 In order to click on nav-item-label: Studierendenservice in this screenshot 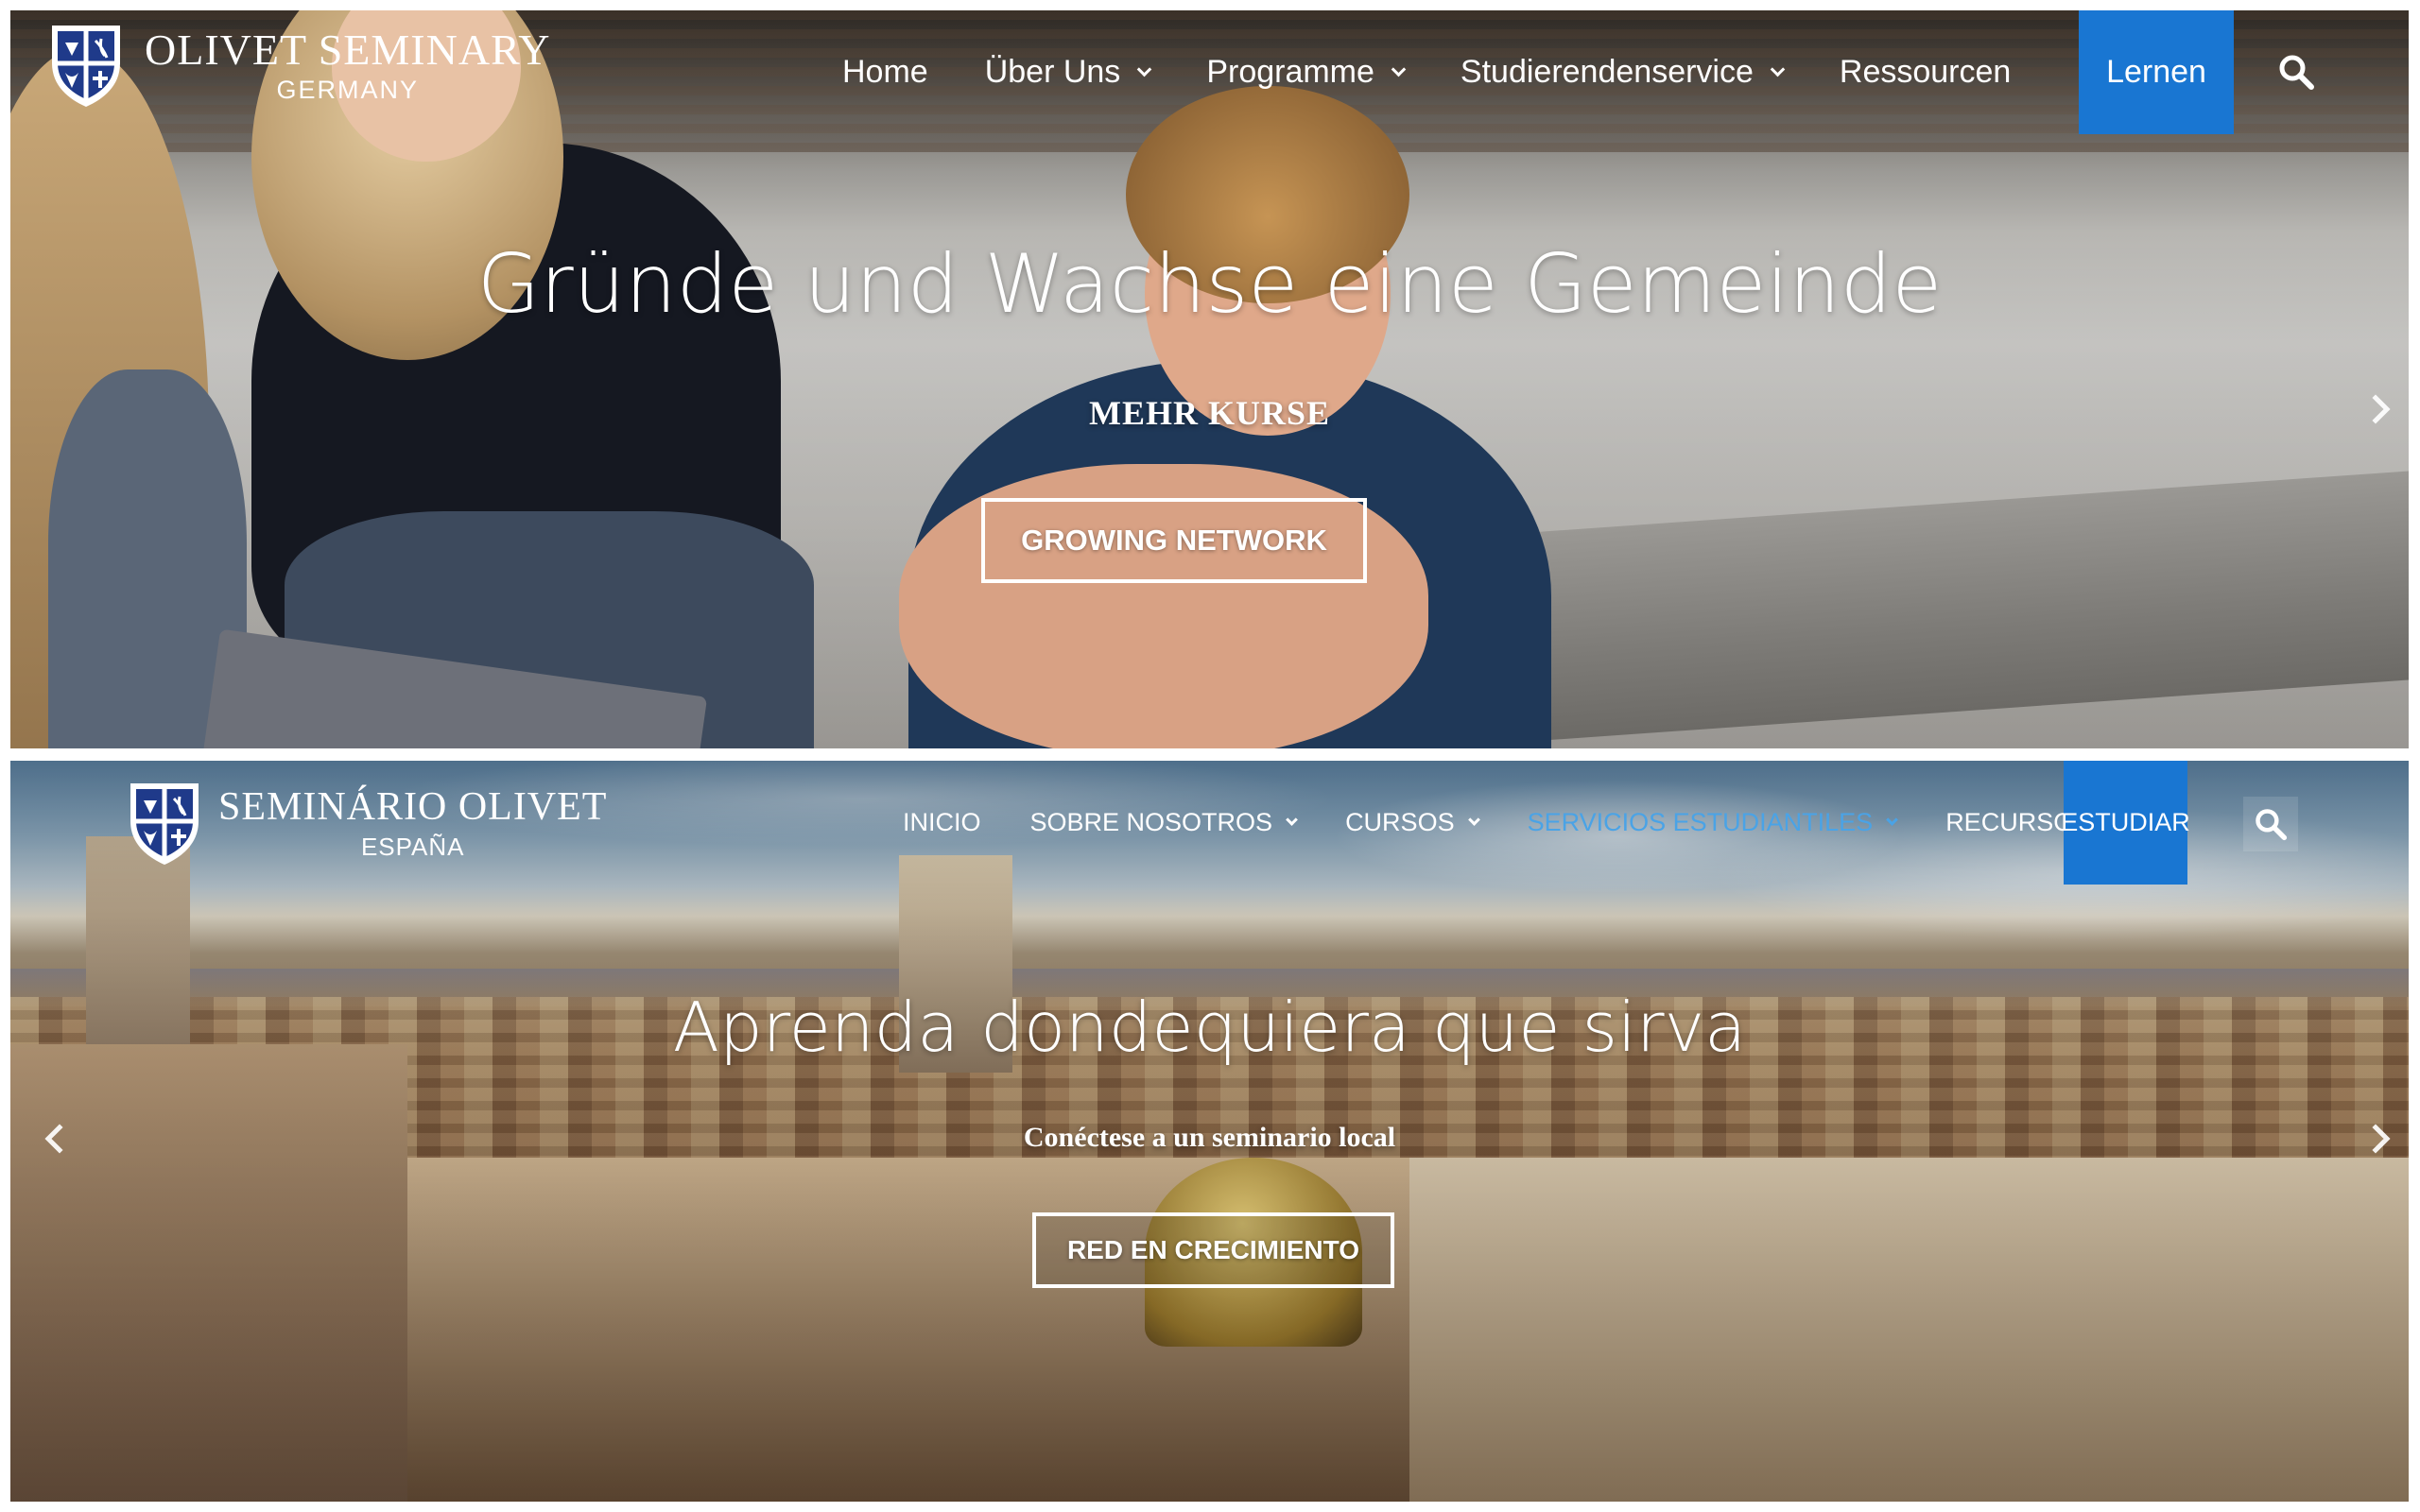, I will do `click(1607, 71)`.